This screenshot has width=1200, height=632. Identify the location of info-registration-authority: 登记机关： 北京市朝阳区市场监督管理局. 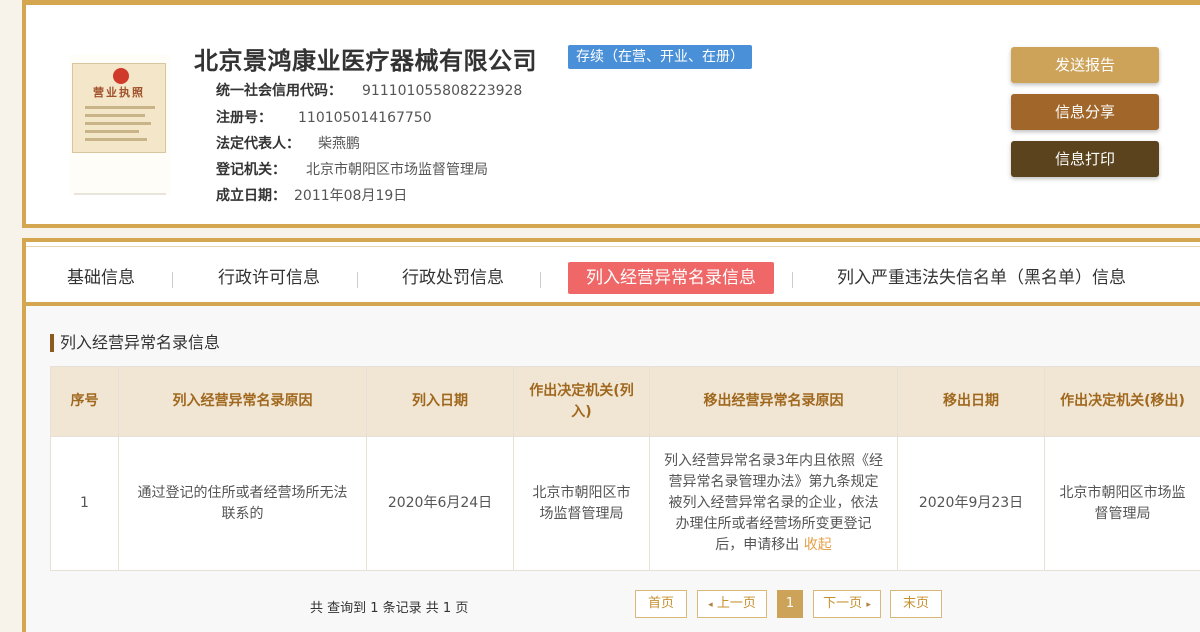
(352, 169).